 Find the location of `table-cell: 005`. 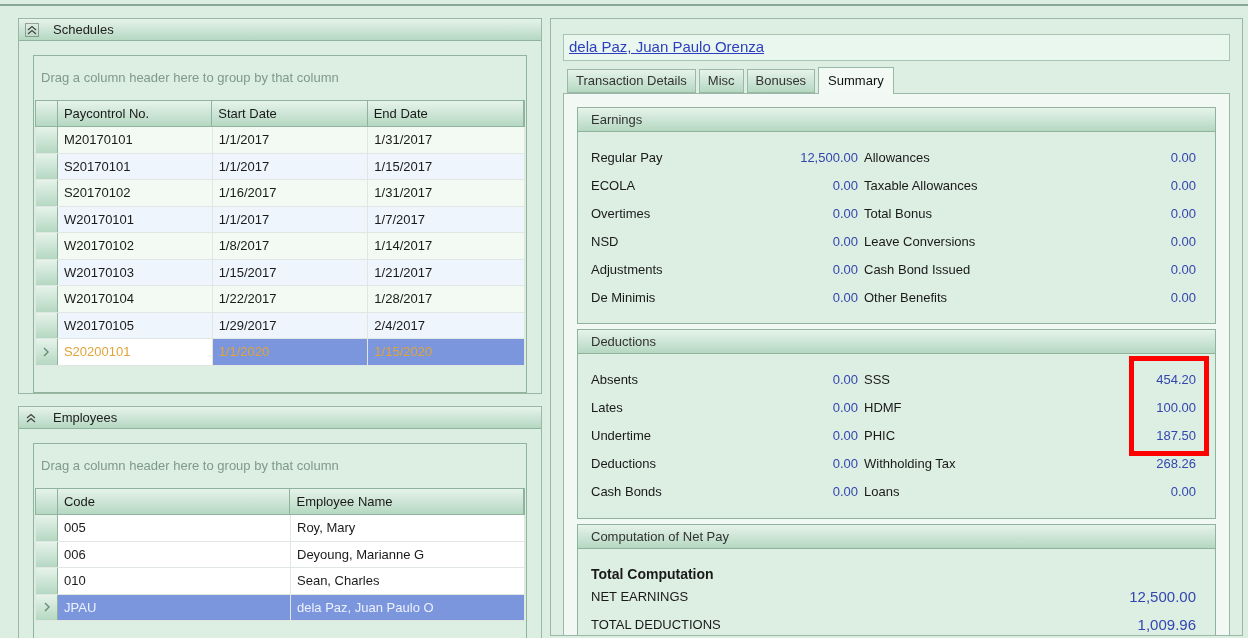

table-cell: 005 is located at coordinates (174, 528).